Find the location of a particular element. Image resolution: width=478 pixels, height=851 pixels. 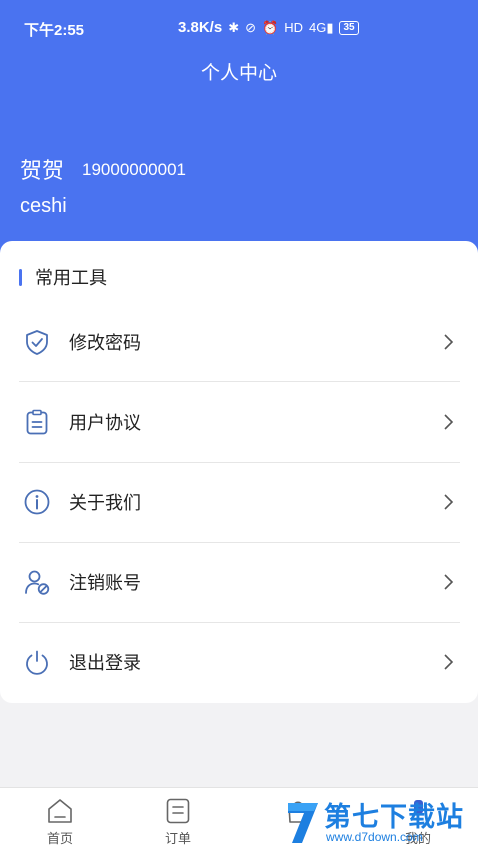

d7-logo-icon is located at coordinates (303, 823).